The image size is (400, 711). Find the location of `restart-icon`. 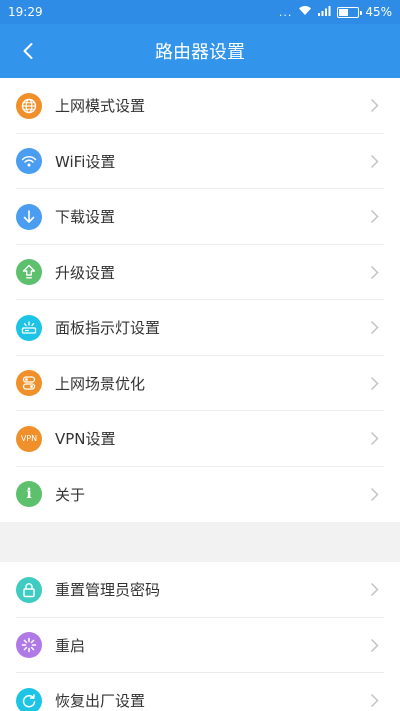

restart-icon is located at coordinates (29, 645).